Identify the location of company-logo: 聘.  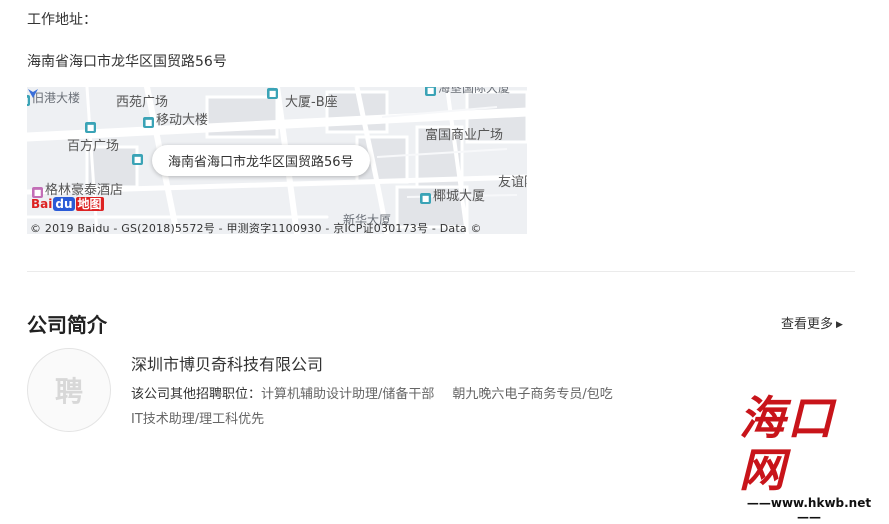
(69, 390).